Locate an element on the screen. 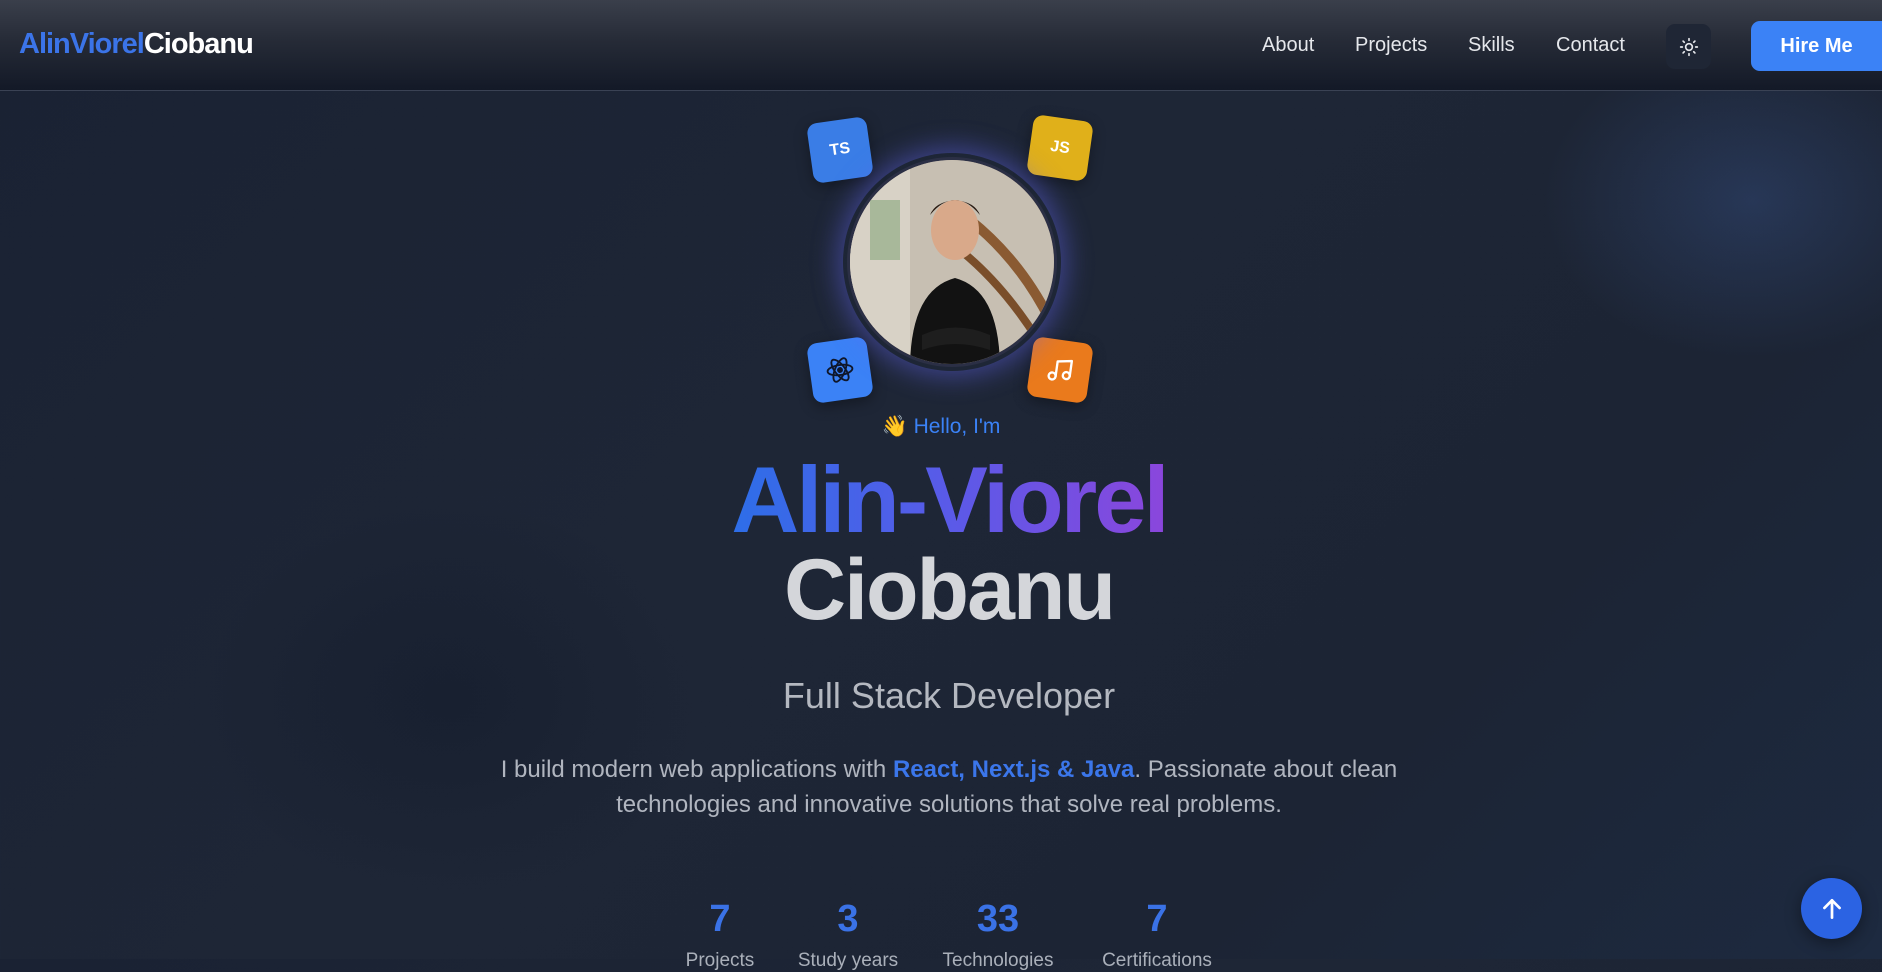 This screenshot has width=1882, height=972. javascript-icon: JS is located at coordinates (1060, 147).